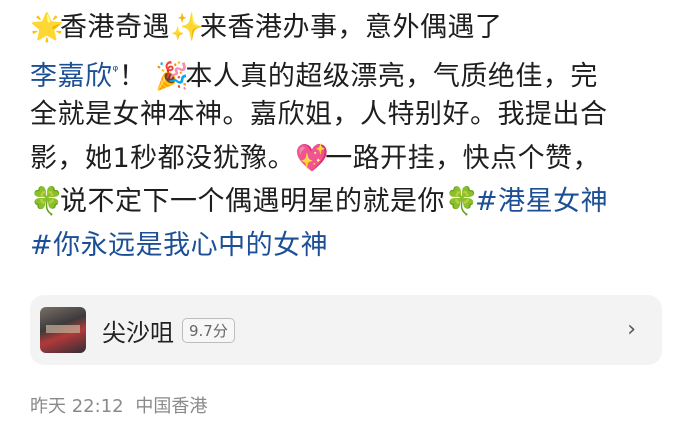 The width and height of the screenshot is (690, 423). What do you see at coordinates (77, 406) in the screenshot?
I see `post-timestamp: 昨天 22:12` at bounding box center [77, 406].